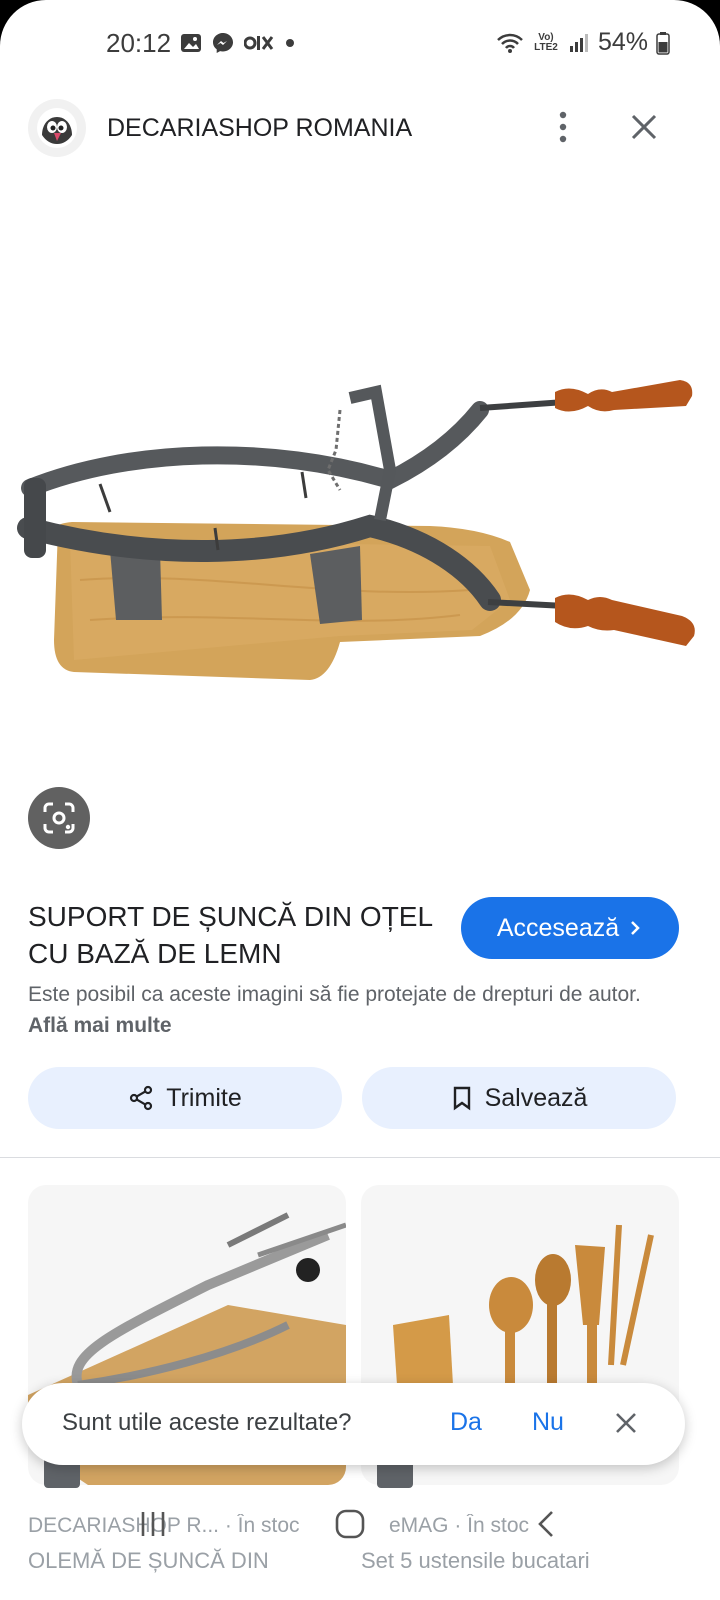 This screenshot has height=1600, width=720. I want to click on system-icons: Vo) LTE2 54%, so click(583, 42).